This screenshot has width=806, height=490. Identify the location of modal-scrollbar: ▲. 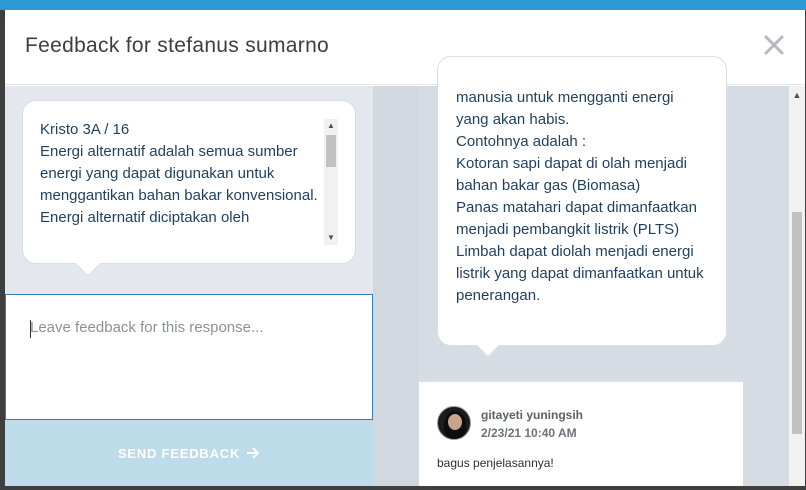
(797, 286).